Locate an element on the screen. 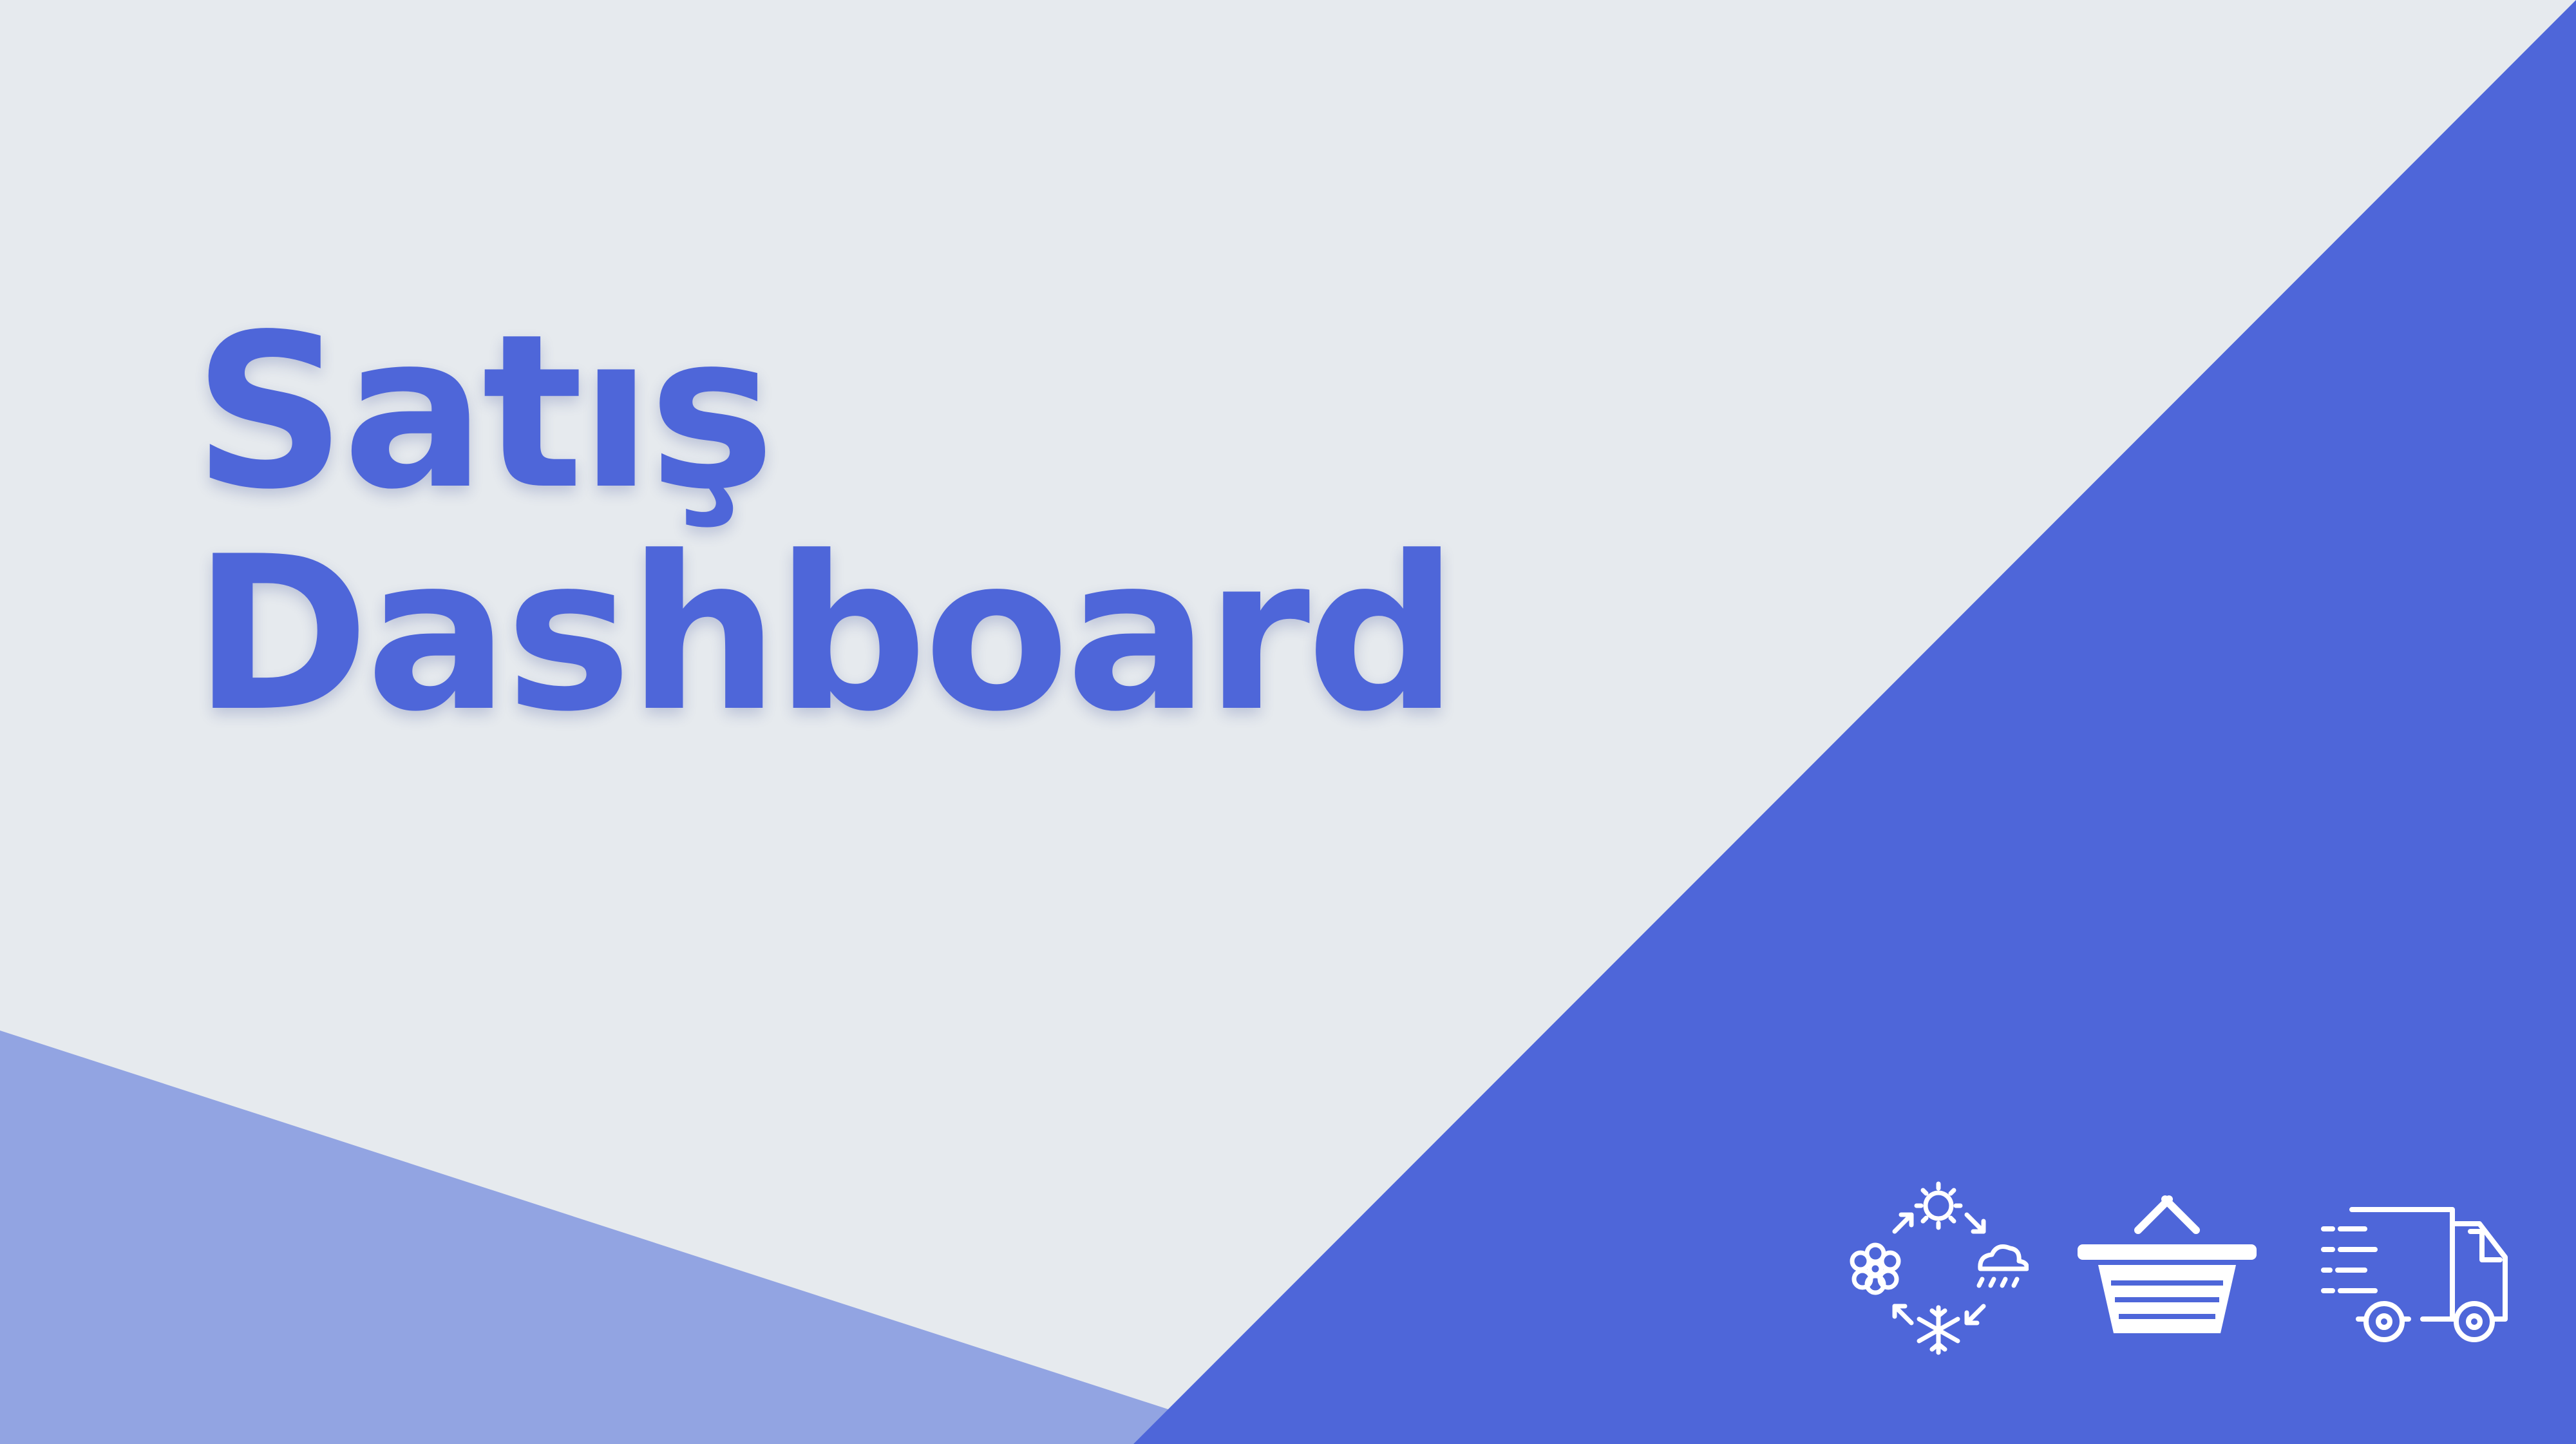 This screenshot has width=2576, height=1444. seasons-cycle-icon is located at coordinates (1938, 1269).